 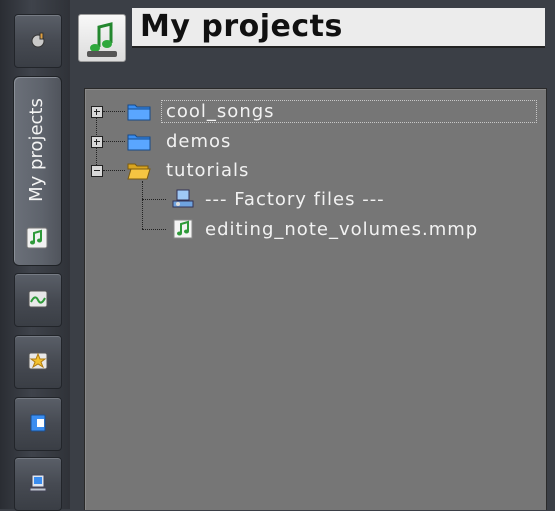 I want to click on home-folder-icon, so click(x=38, y=423).